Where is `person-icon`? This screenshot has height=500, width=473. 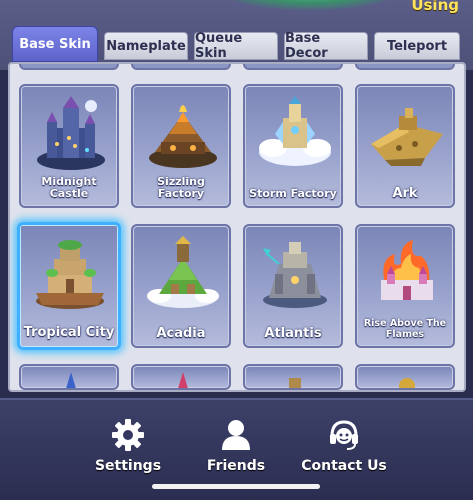
person-icon is located at coordinates (236, 435).